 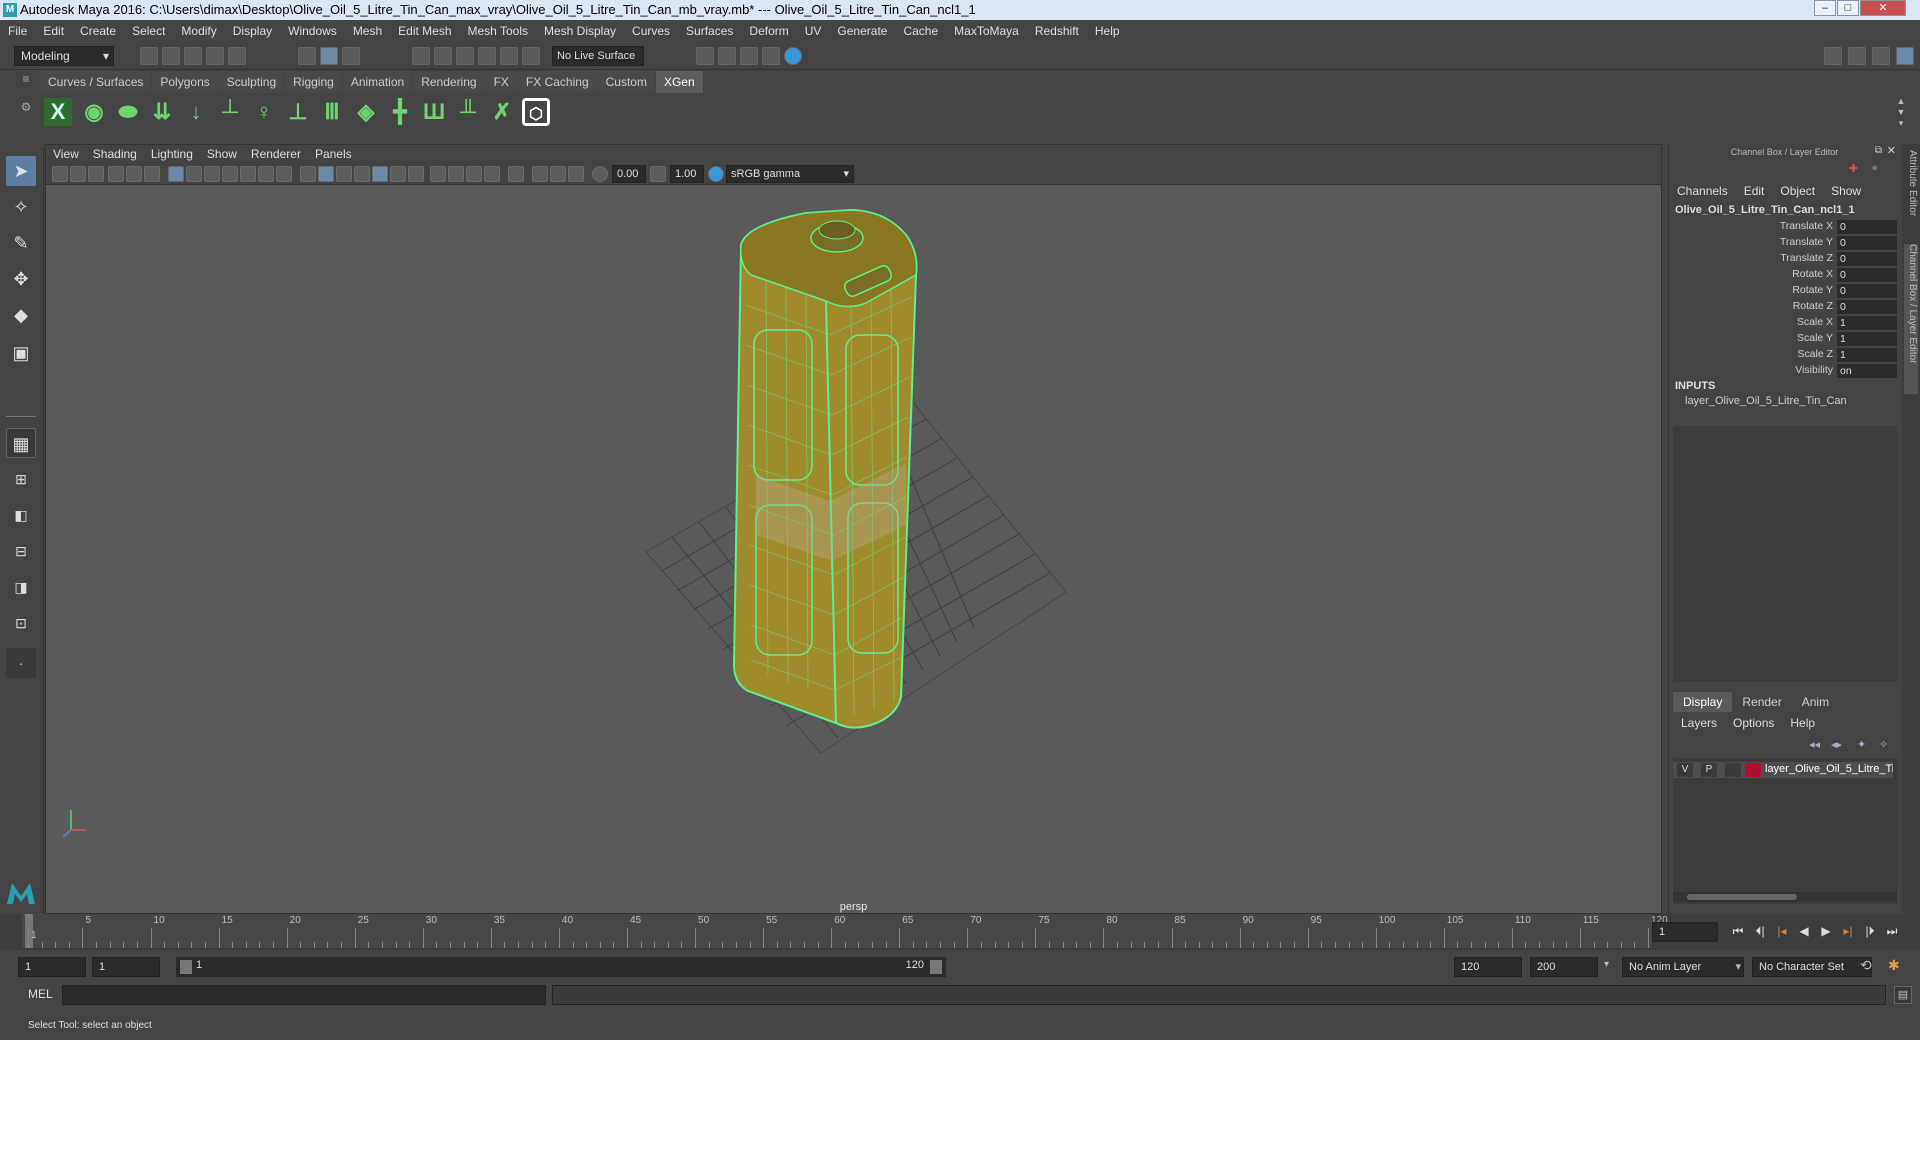 I want to click on xgen-create-description-icon: ⬬, so click(x=128, y=112).